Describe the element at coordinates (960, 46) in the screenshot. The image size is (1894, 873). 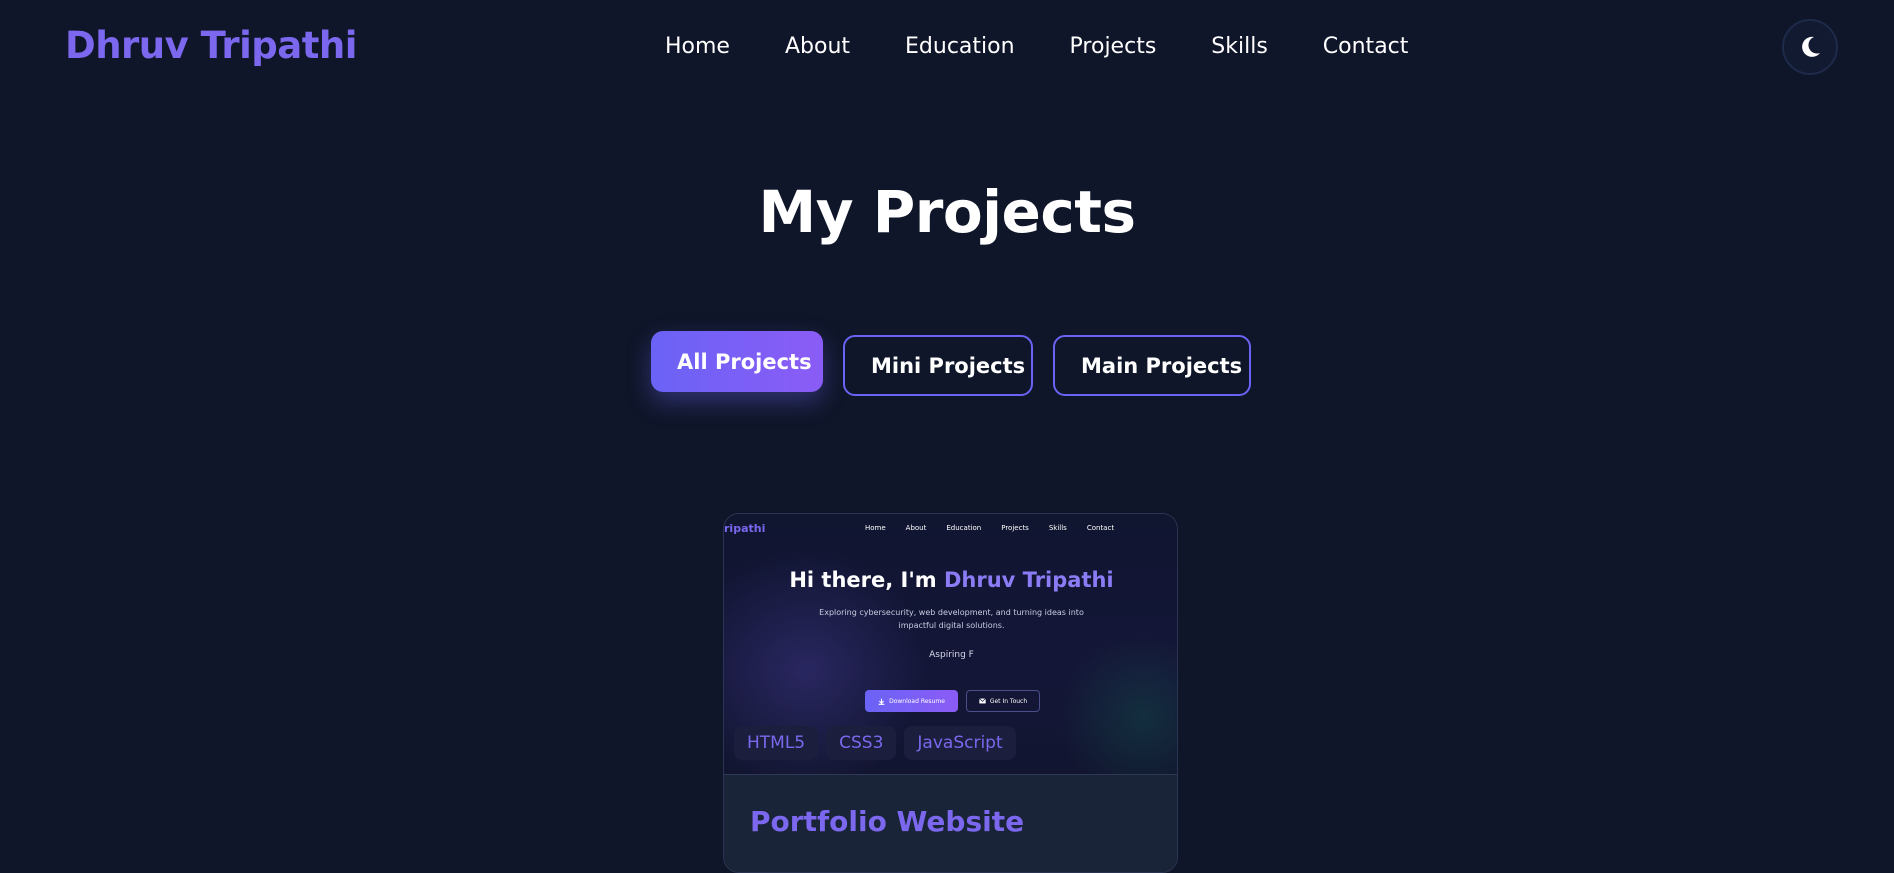
I see `nav-link-education: Education` at that location.